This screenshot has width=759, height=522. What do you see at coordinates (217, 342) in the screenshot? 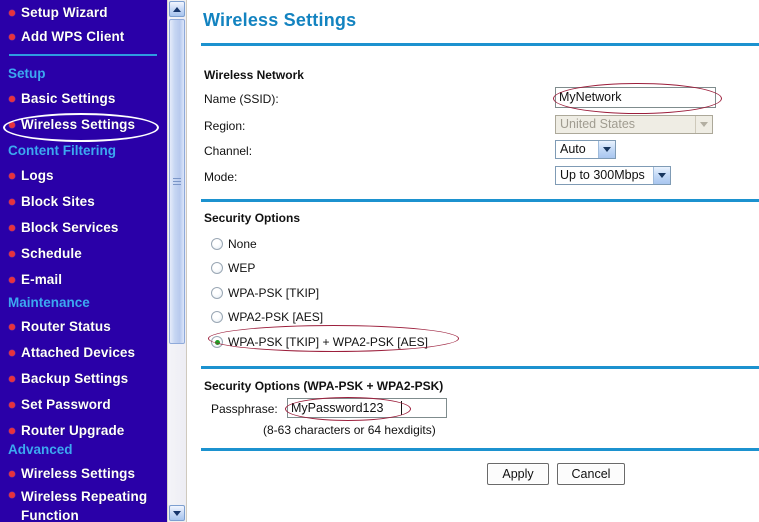
I see `radio-icon-selected` at bounding box center [217, 342].